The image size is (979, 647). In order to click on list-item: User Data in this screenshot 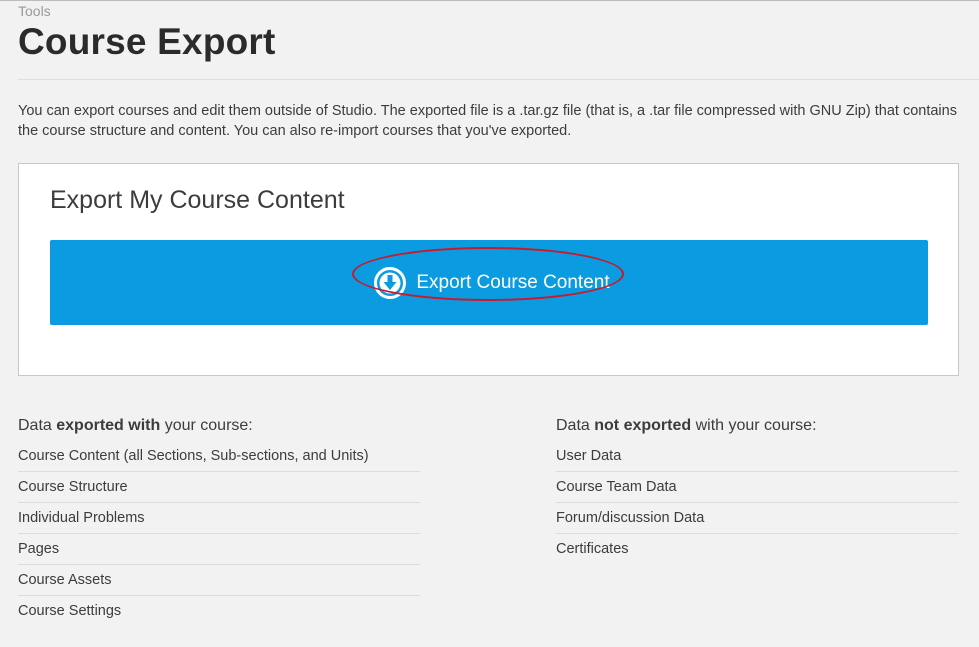, I will do `click(757, 458)`.